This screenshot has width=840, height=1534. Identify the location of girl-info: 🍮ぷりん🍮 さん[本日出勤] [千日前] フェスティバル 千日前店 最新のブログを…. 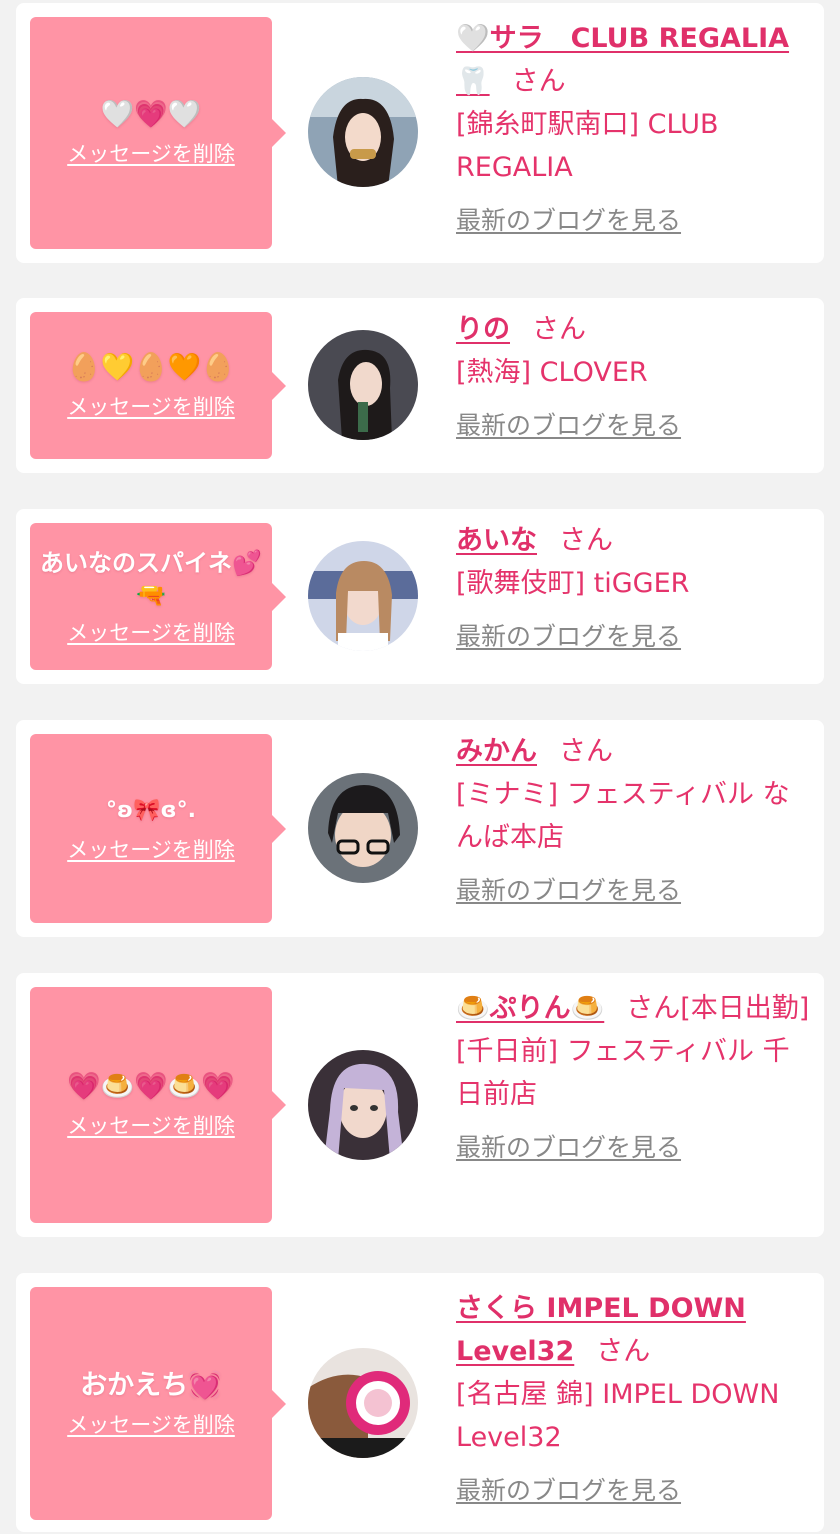
(634, 1078).